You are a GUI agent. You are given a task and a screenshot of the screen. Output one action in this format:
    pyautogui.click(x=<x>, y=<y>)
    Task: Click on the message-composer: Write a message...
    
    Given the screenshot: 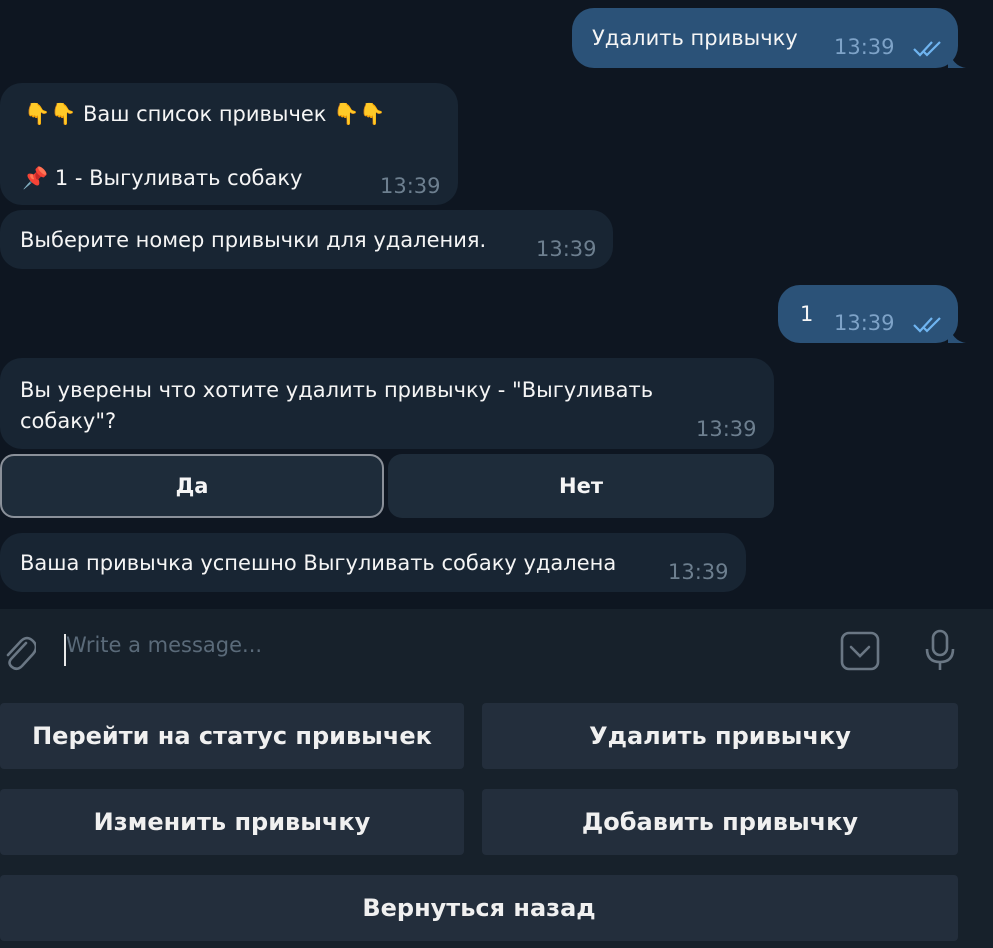 What is the action you would take?
    pyautogui.click(x=496, y=650)
    